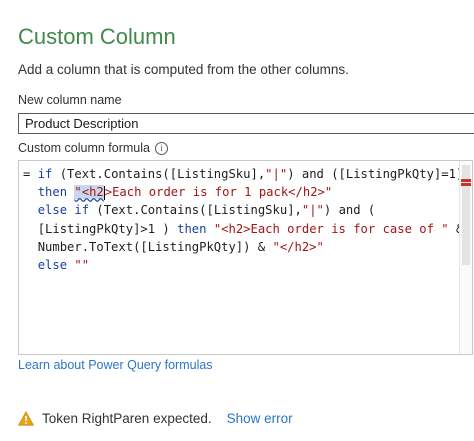 This screenshot has width=474, height=441. Describe the element at coordinates (26, 418) in the screenshot. I see `warning-icon` at that location.